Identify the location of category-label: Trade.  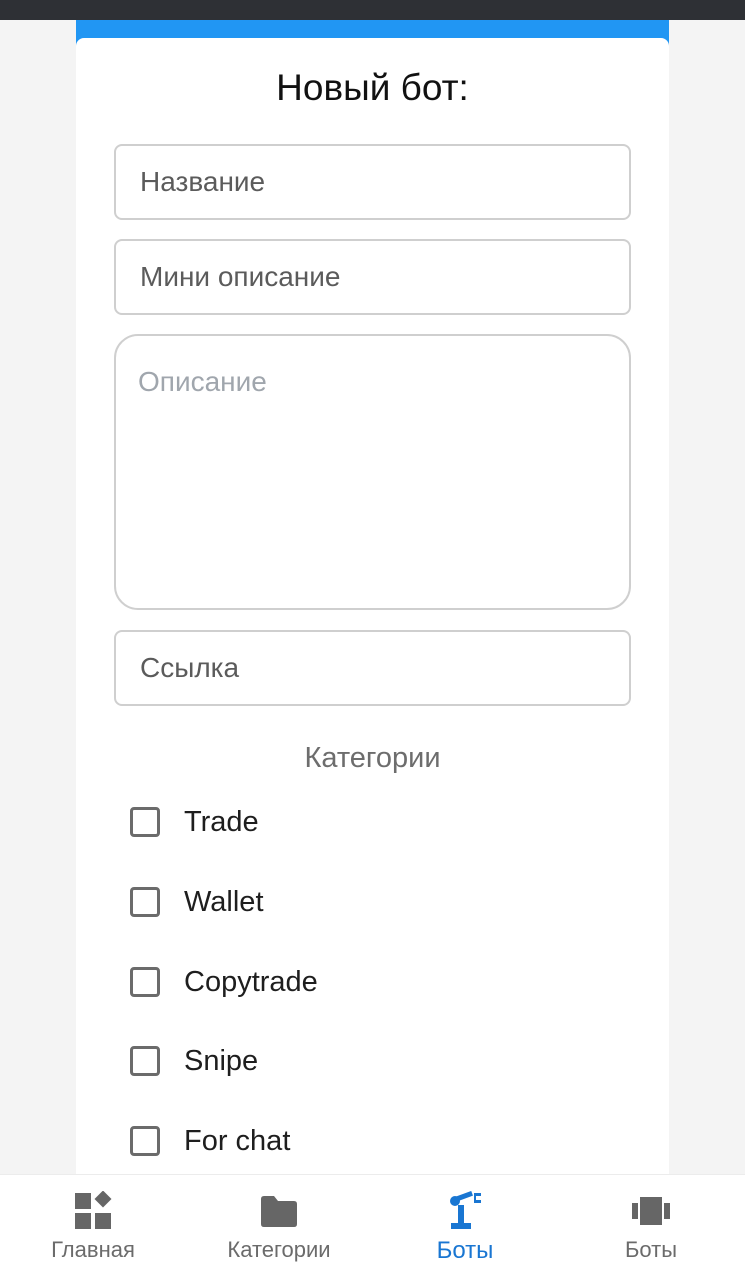
(221, 821).